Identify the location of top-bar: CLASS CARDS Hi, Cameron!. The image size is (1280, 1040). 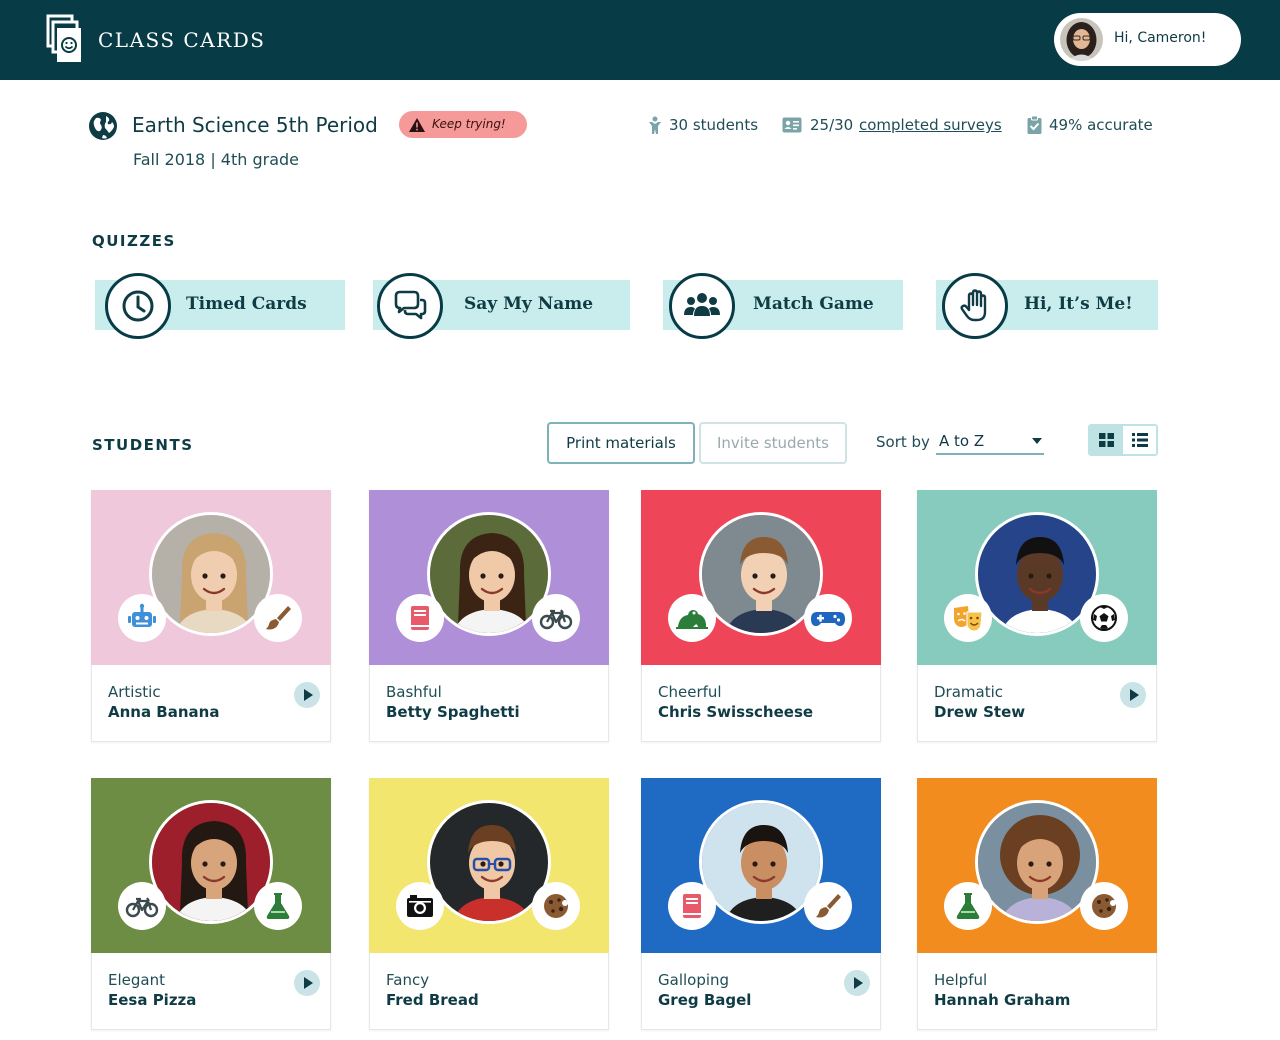
(640, 40).